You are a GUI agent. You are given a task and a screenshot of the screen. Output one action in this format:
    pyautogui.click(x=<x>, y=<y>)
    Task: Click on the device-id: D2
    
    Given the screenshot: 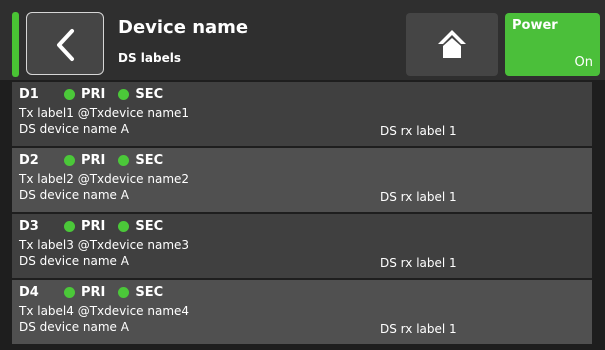 What is the action you would take?
    pyautogui.click(x=29, y=160)
    